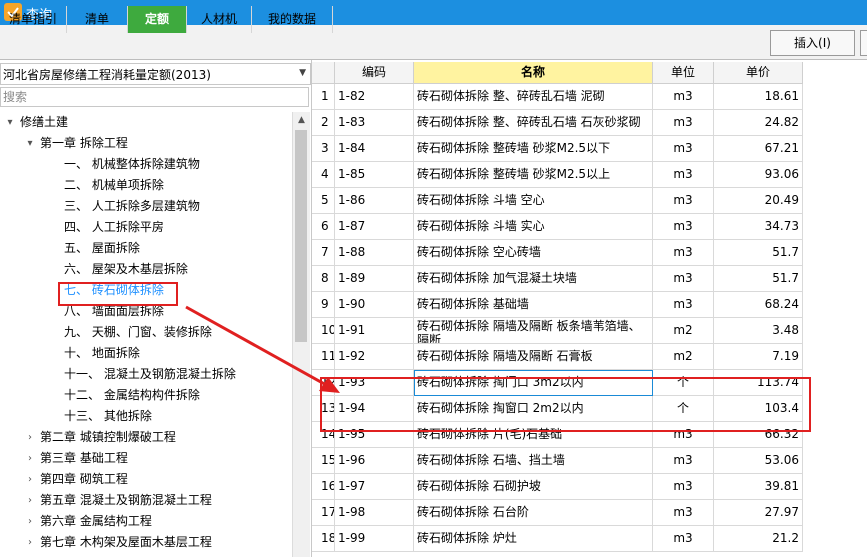 Image resolution: width=867 pixels, height=557 pixels. What do you see at coordinates (374, 175) in the screenshot?
I see `cell-code: 1-85` at bounding box center [374, 175].